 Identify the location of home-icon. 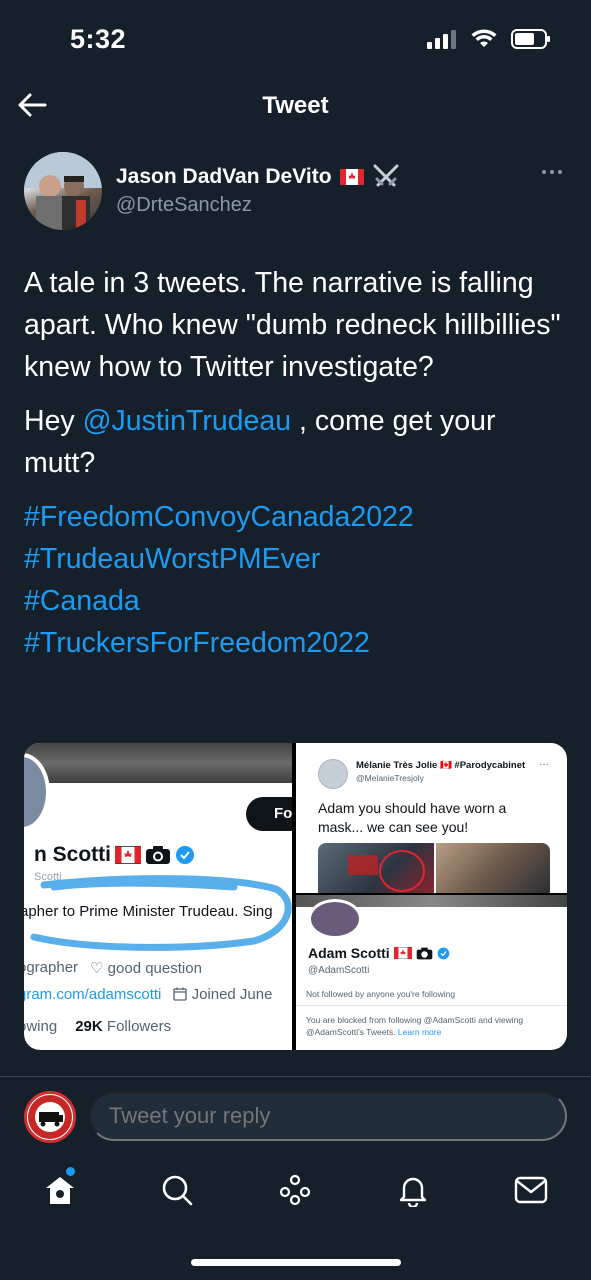
(60, 1190).